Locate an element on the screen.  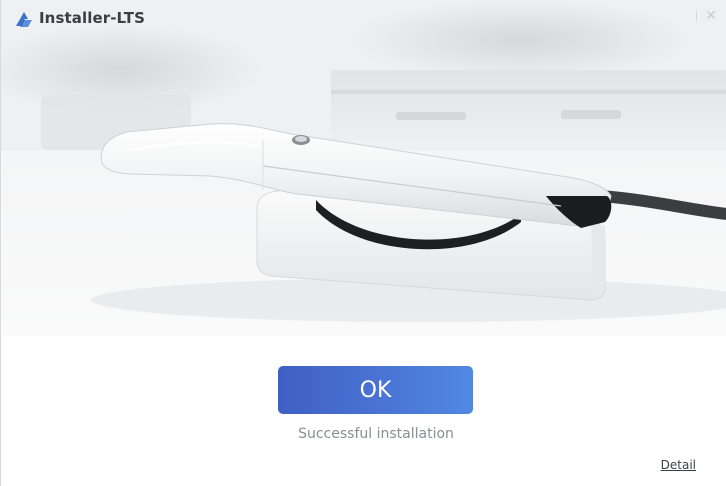
title-bar: Installer-LTS ✕ is located at coordinates (363, 18).